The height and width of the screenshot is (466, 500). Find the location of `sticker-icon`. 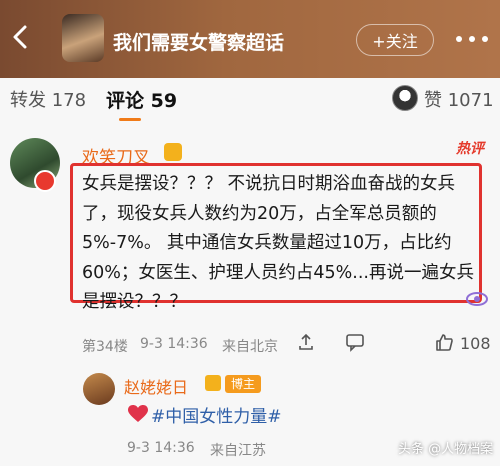

sticker-icon is located at coordinates (477, 299).